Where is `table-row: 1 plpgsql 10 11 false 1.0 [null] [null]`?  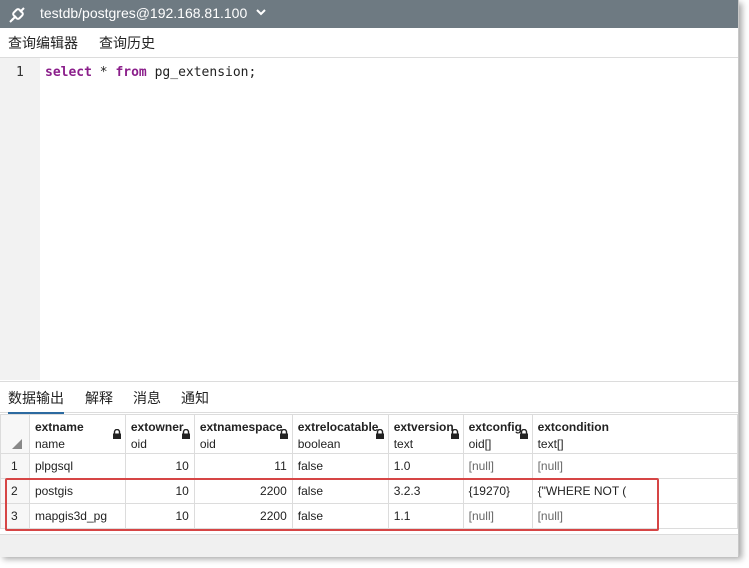
table-row: 1 plpgsql 10 11 false 1.0 [null] [null] is located at coordinates (369, 466).